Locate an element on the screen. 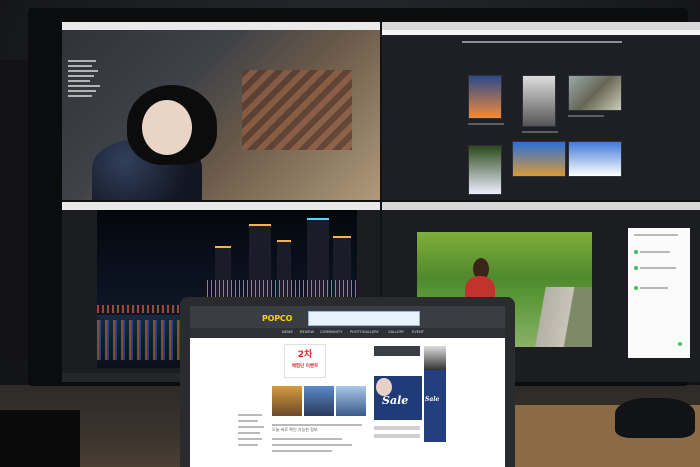 This screenshot has width=700, height=467. site-nav is located at coordinates (347, 333).